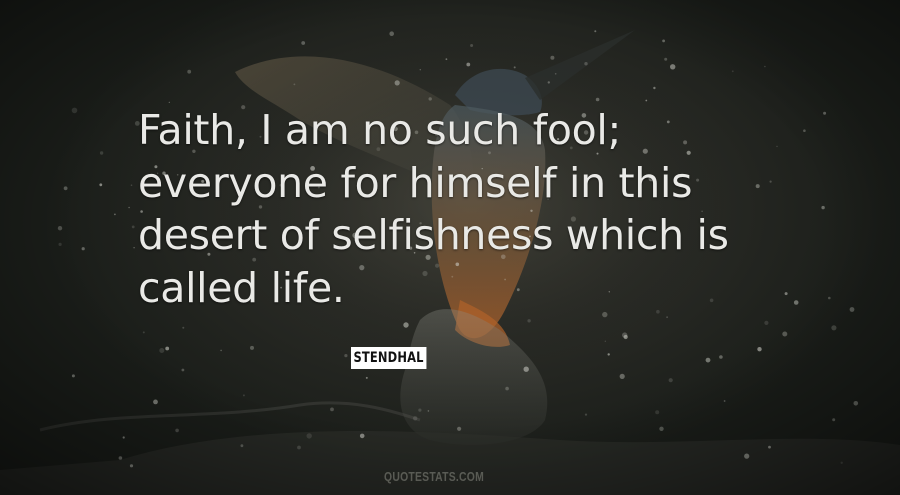  What do you see at coordinates (241, 287) in the screenshot?
I see `quote-line-4: called life.` at bounding box center [241, 287].